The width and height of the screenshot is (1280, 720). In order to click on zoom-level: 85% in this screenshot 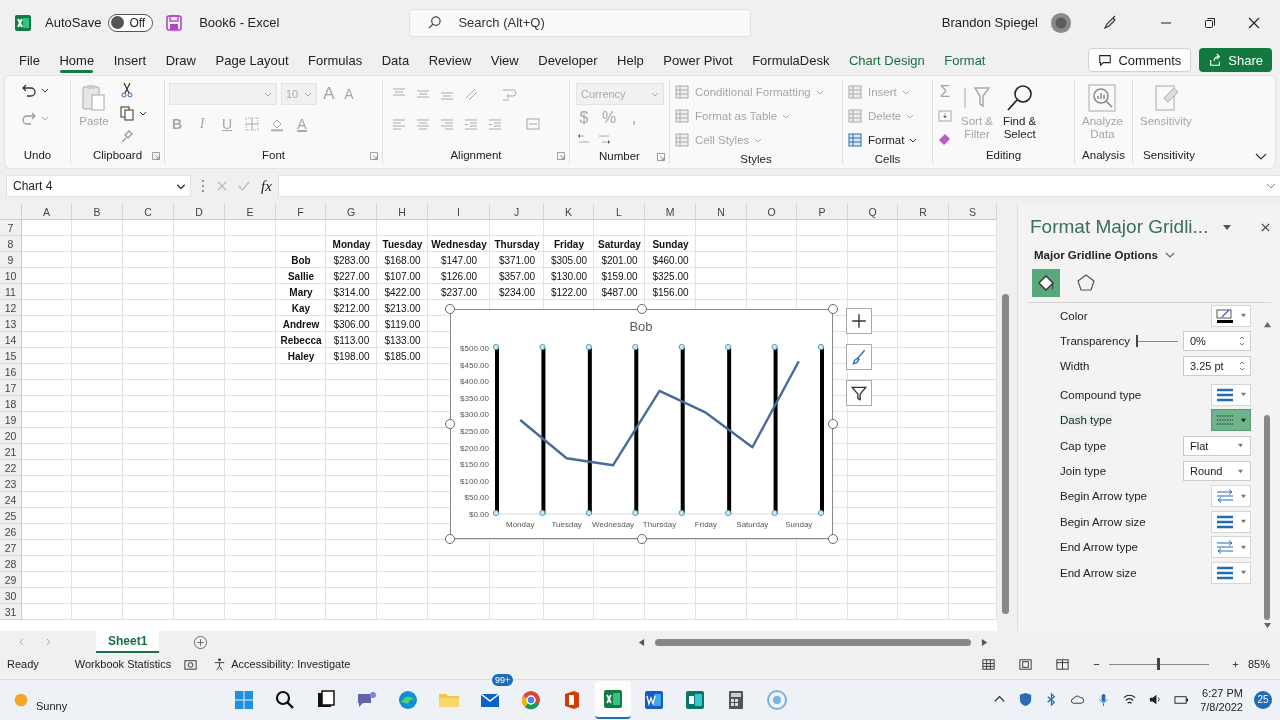, I will do `click(1258, 664)`.